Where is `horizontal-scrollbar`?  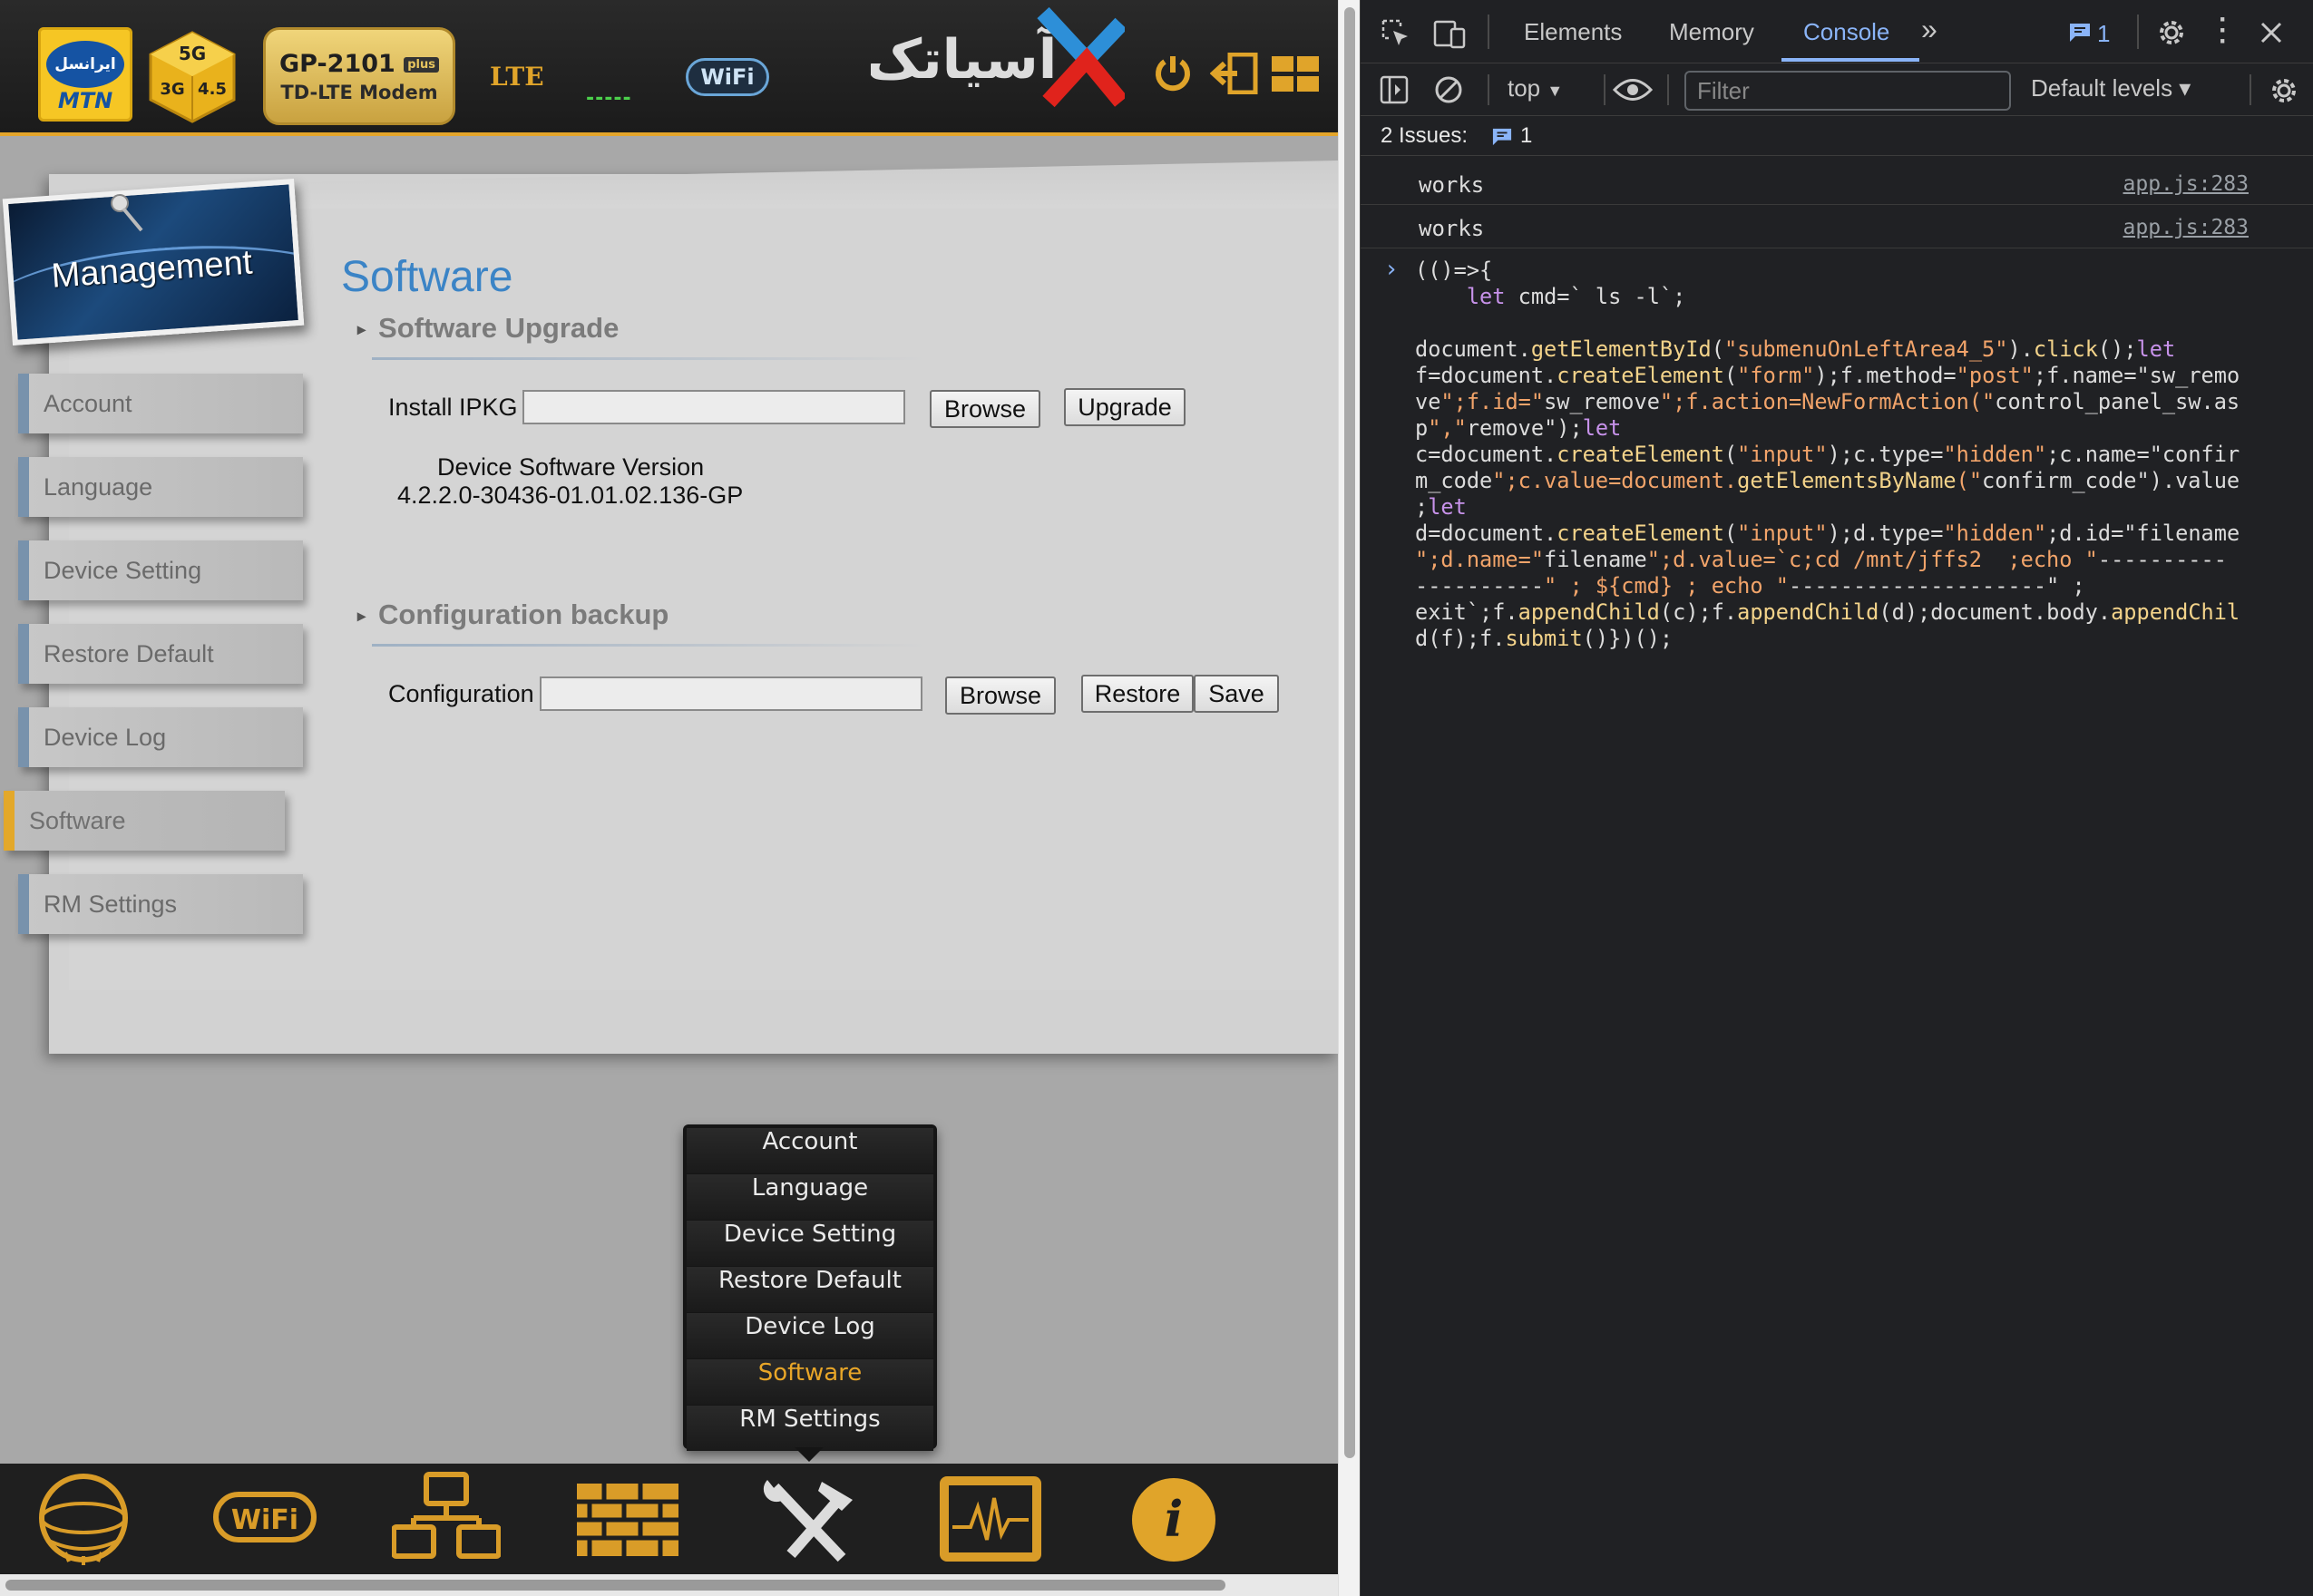 horizontal-scrollbar is located at coordinates (669, 1585).